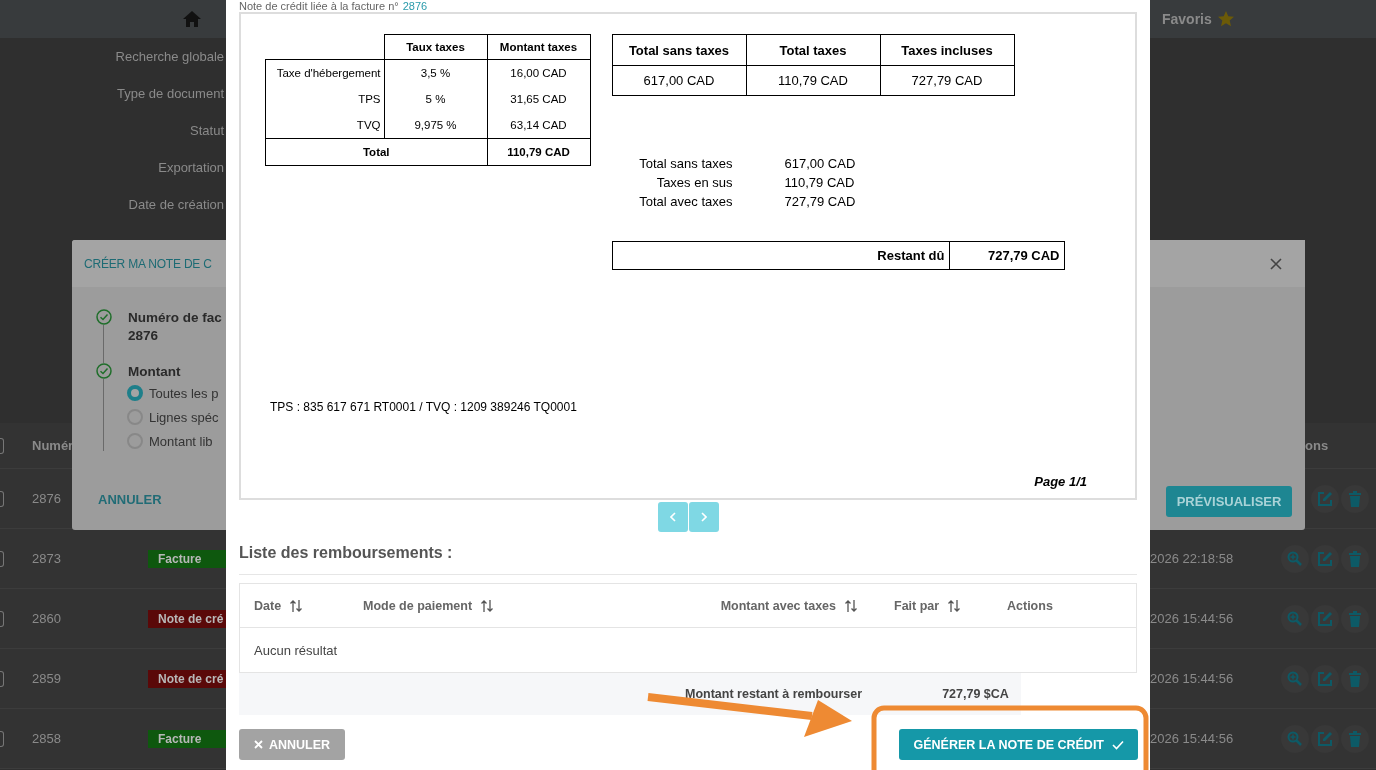 Image resolution: width=1376 pixels, height=770 pixels. Describe the element at coordinates (685, 163) in the screenshot. I see `summary-label: Total sans taxes` at that location.